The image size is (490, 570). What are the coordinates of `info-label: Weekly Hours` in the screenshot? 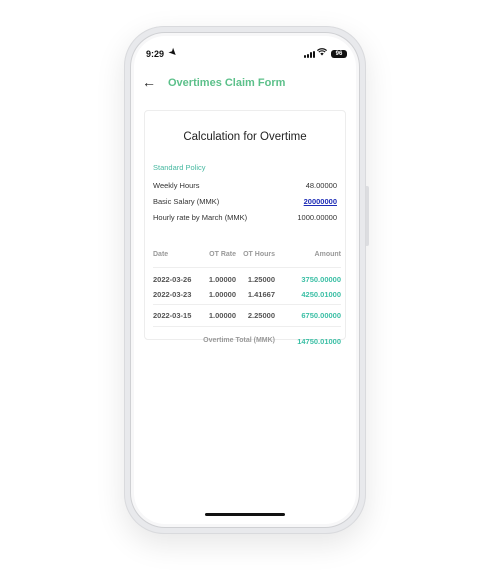 It's located at (176, 185).